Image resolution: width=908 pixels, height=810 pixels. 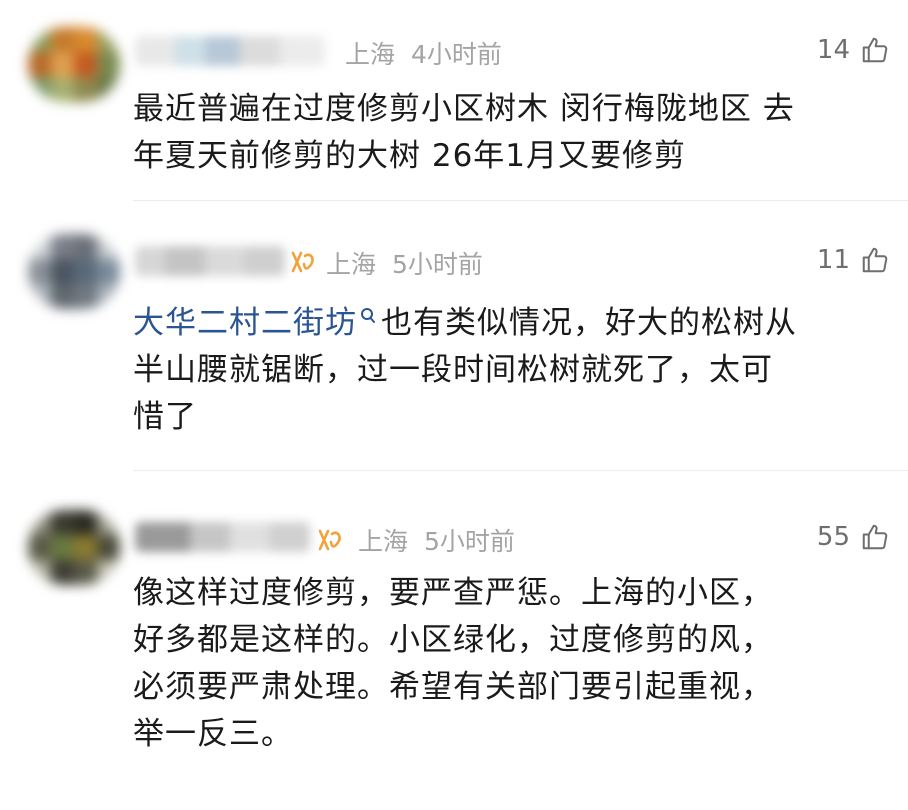 I want to click on search-icon, so click(x=368, y=317).